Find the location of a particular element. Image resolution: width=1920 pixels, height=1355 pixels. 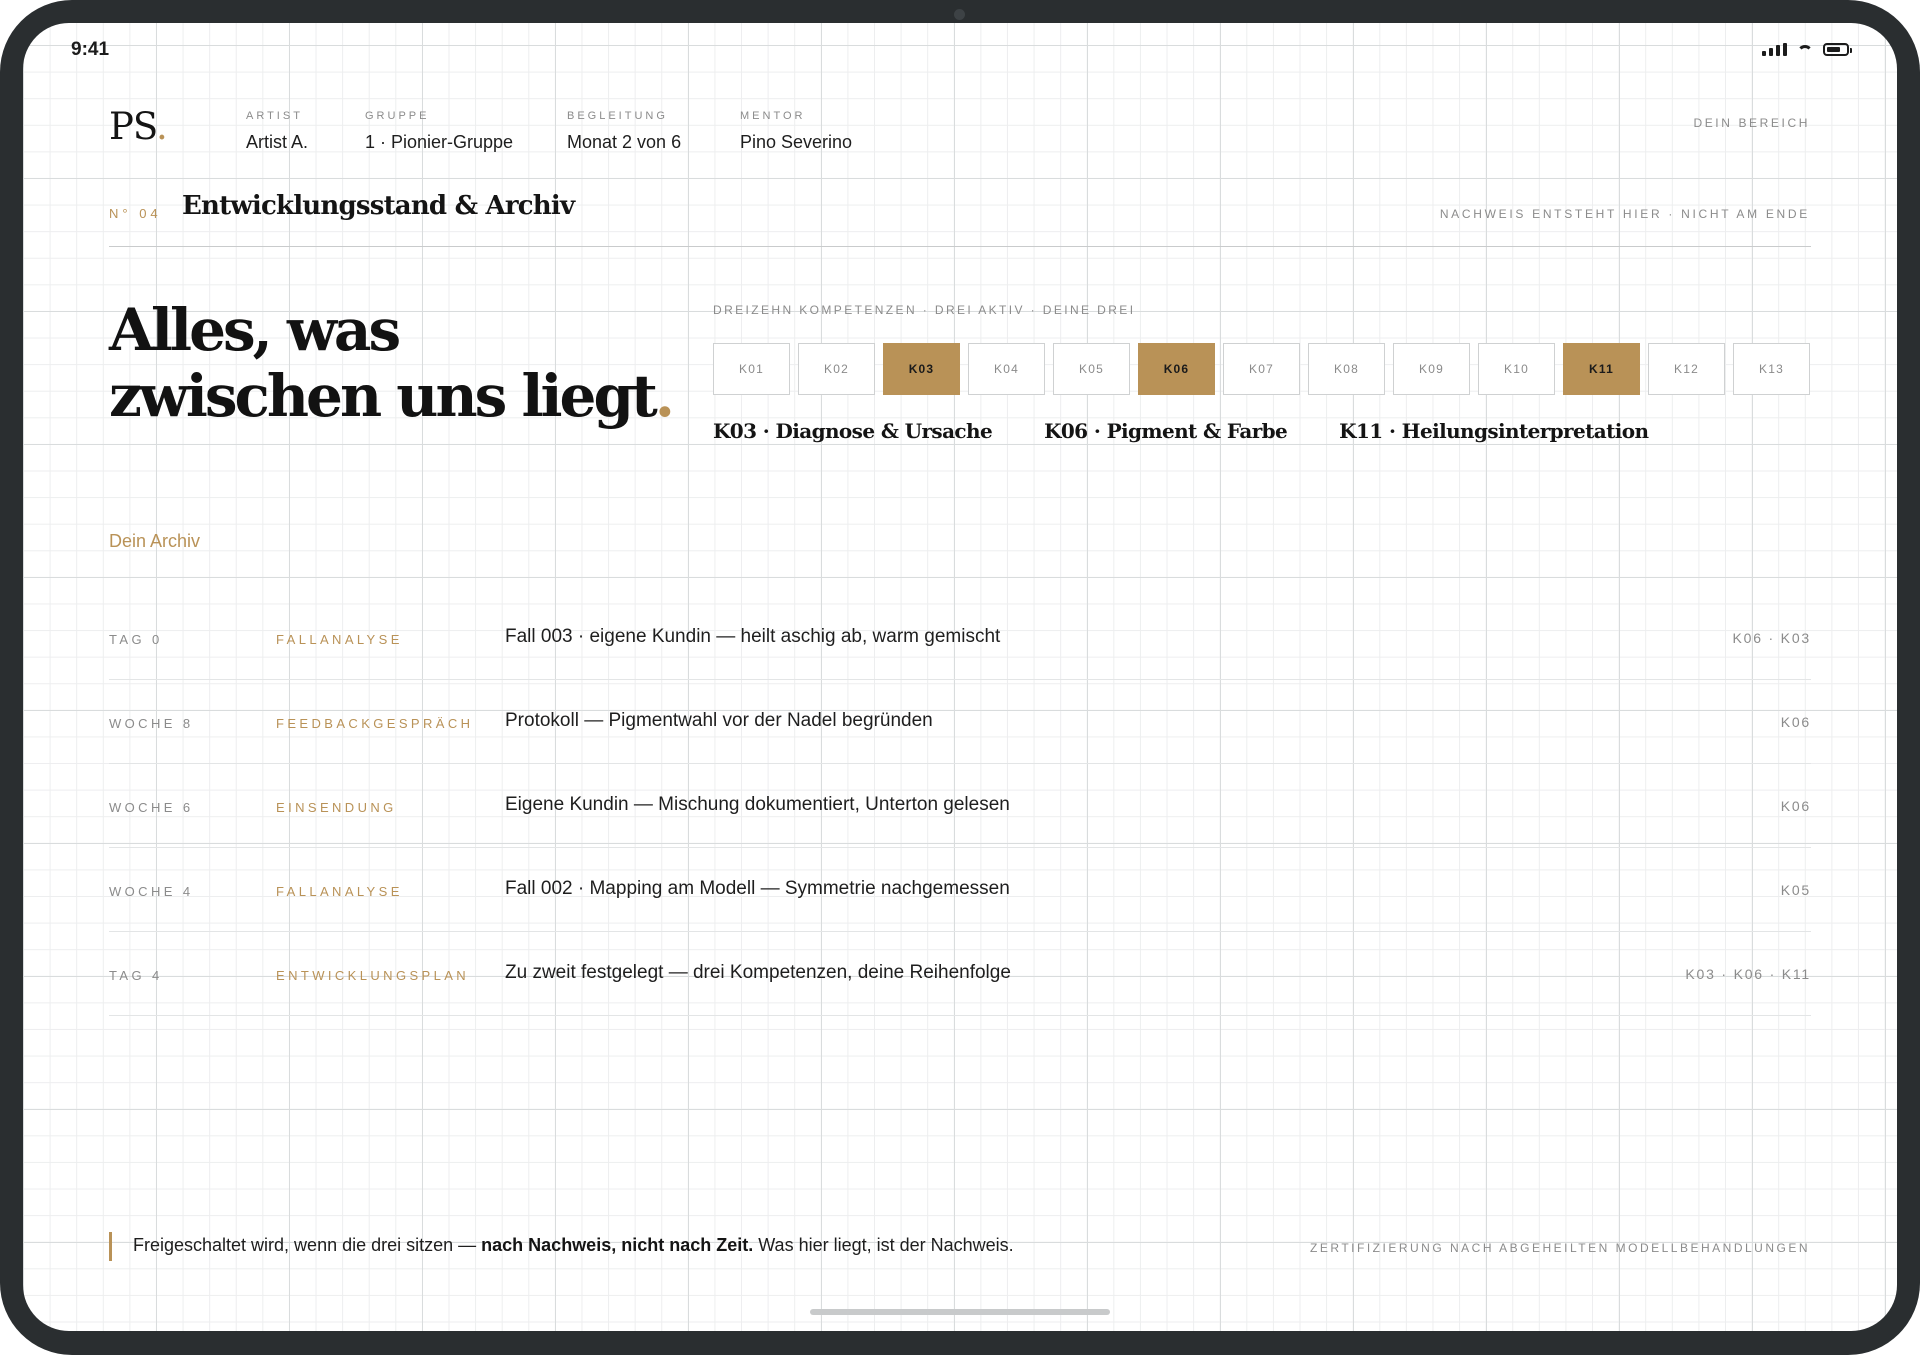

status-icons is located at coordinates (1807, 49).